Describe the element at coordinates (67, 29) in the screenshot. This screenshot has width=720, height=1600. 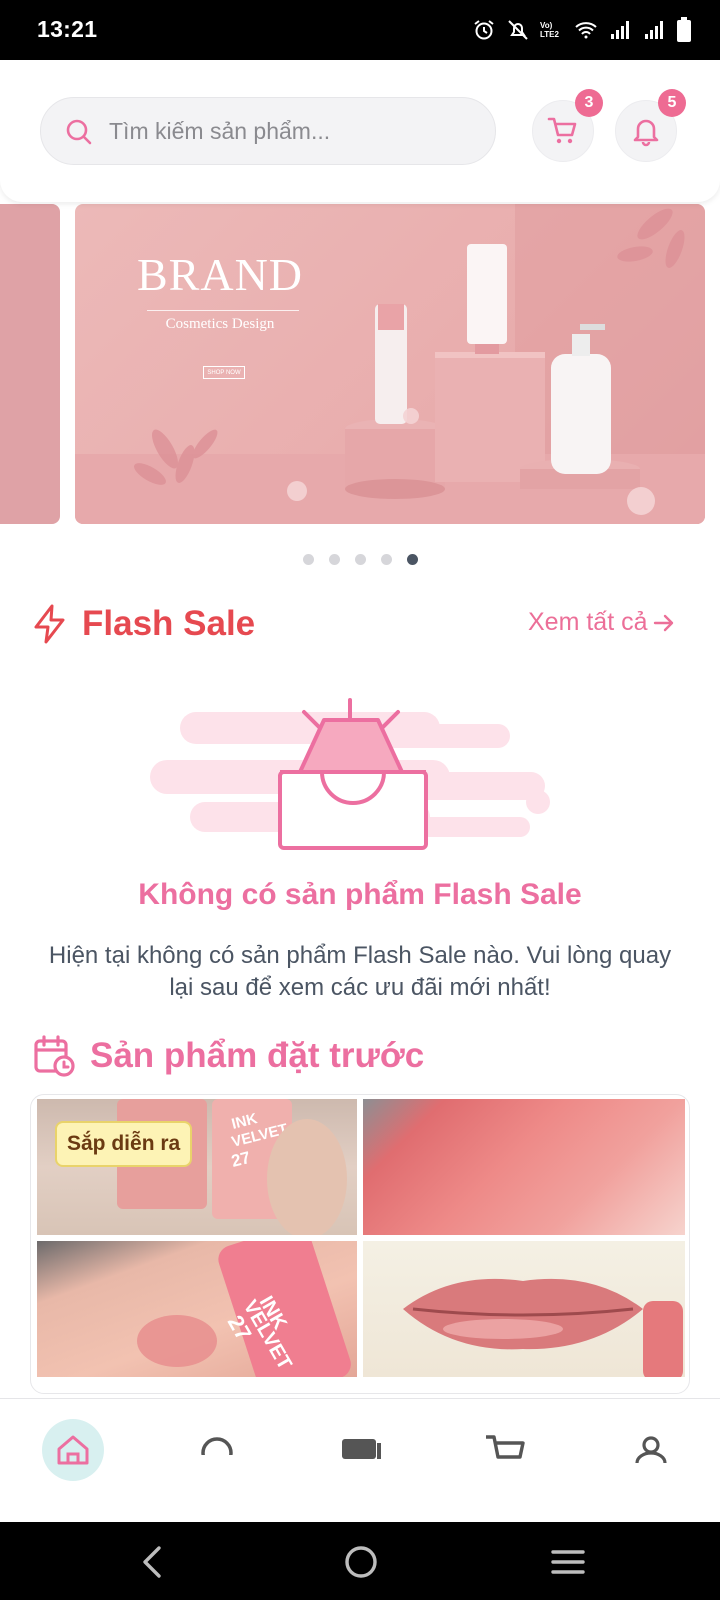
I see `status-time: 13:21` at that location.